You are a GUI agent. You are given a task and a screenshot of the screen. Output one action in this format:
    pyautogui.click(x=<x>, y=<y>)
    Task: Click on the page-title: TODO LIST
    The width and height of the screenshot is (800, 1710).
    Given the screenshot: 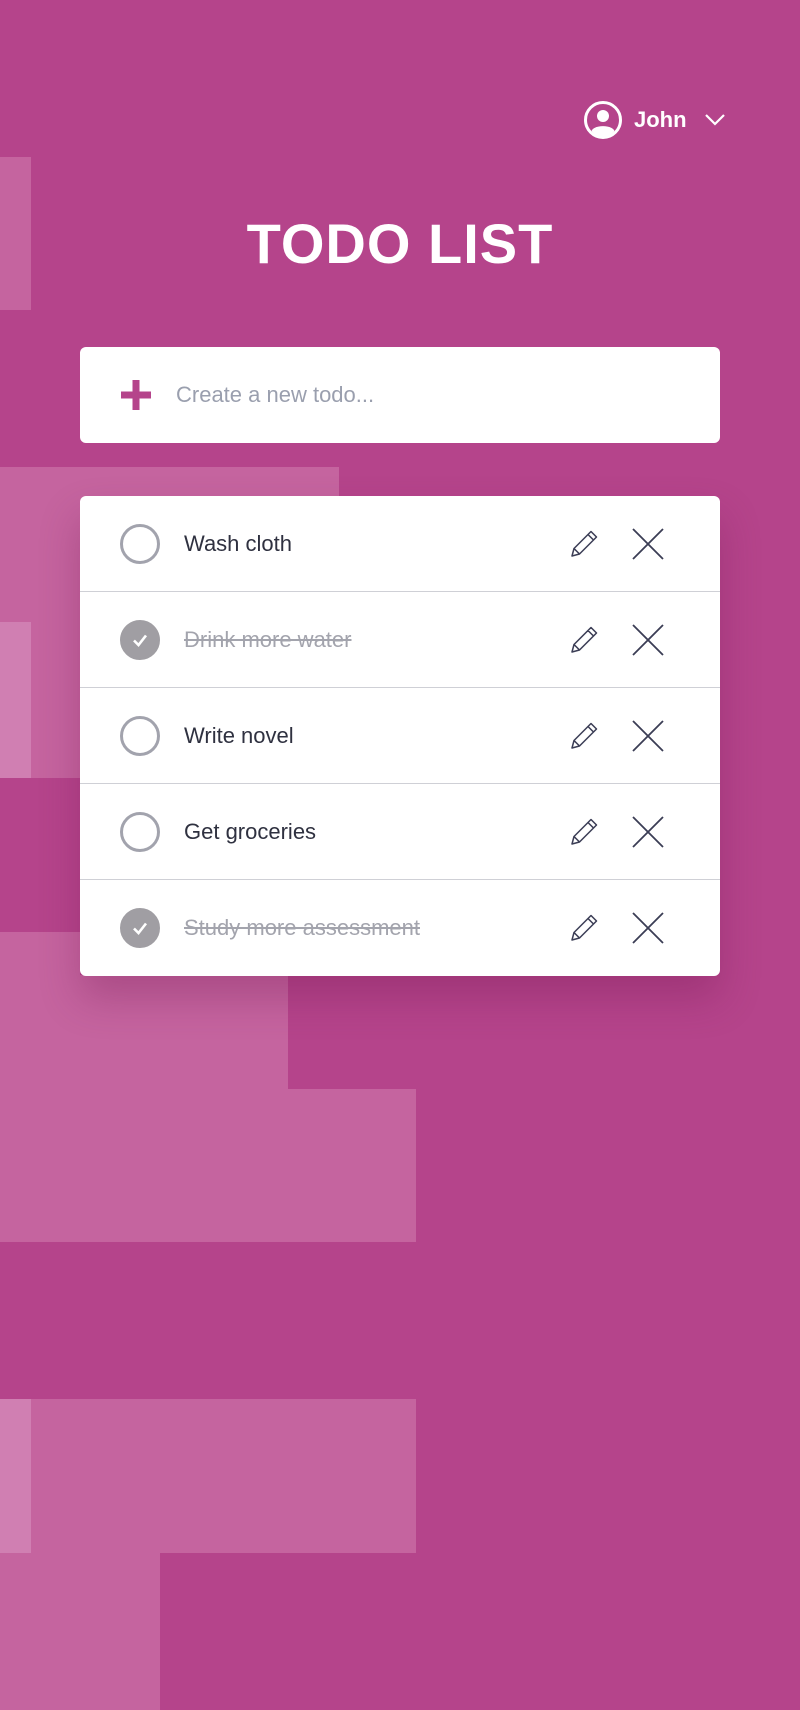 What is the action you would take?
    pyautogui.click(x=400, y=243)
    